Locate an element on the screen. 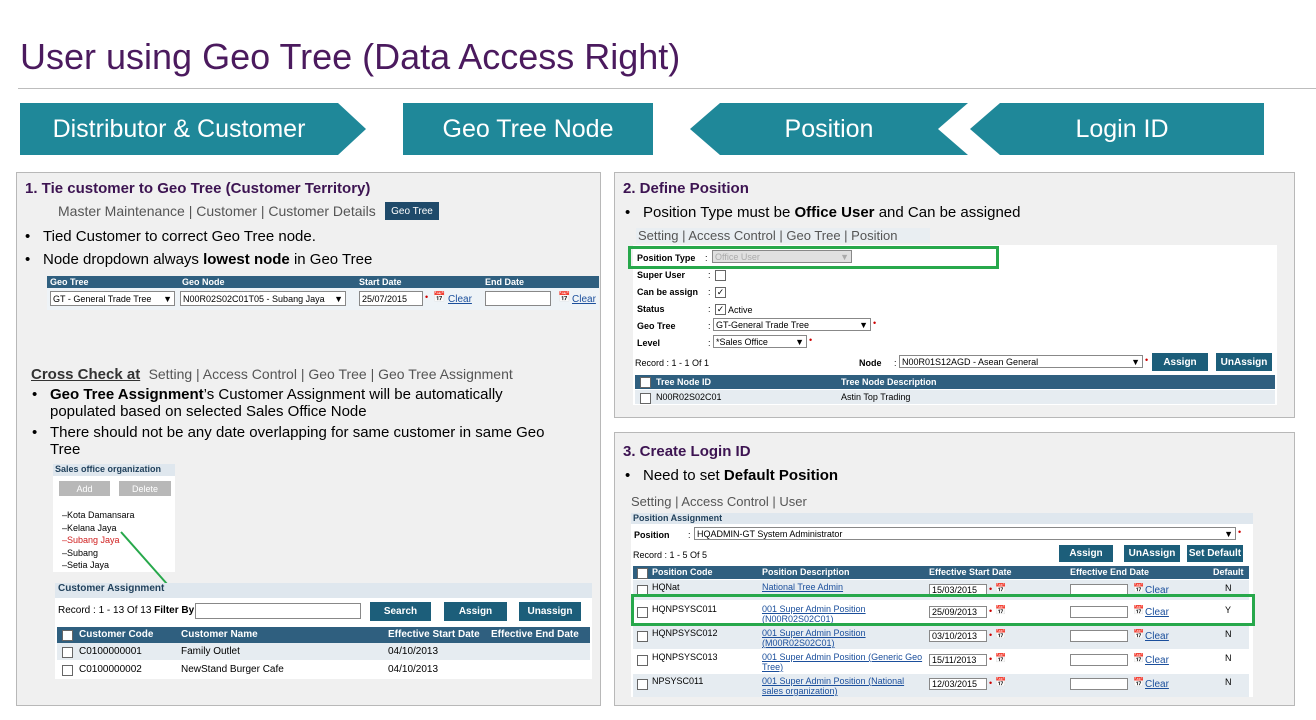 This screenshot has height=720, width=1316. super-user-checkbox is located at coordinates (720, 275).